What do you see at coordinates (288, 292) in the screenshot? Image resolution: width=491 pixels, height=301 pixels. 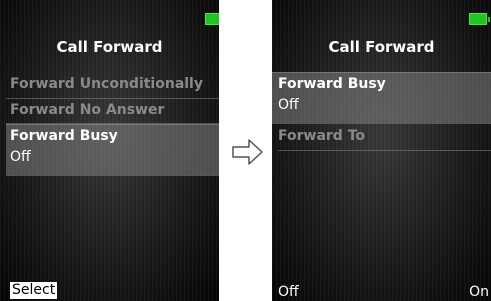 I see `off-softkey: Off` at bounding box center [288, 292].